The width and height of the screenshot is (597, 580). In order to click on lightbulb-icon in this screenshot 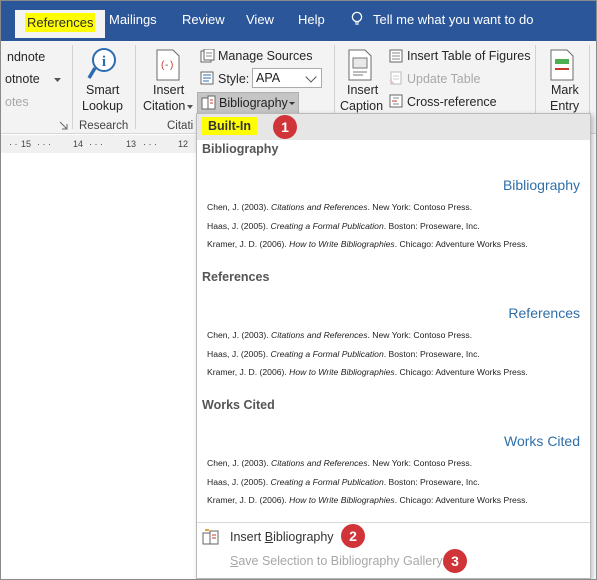, I will do `click(357, 18)`.